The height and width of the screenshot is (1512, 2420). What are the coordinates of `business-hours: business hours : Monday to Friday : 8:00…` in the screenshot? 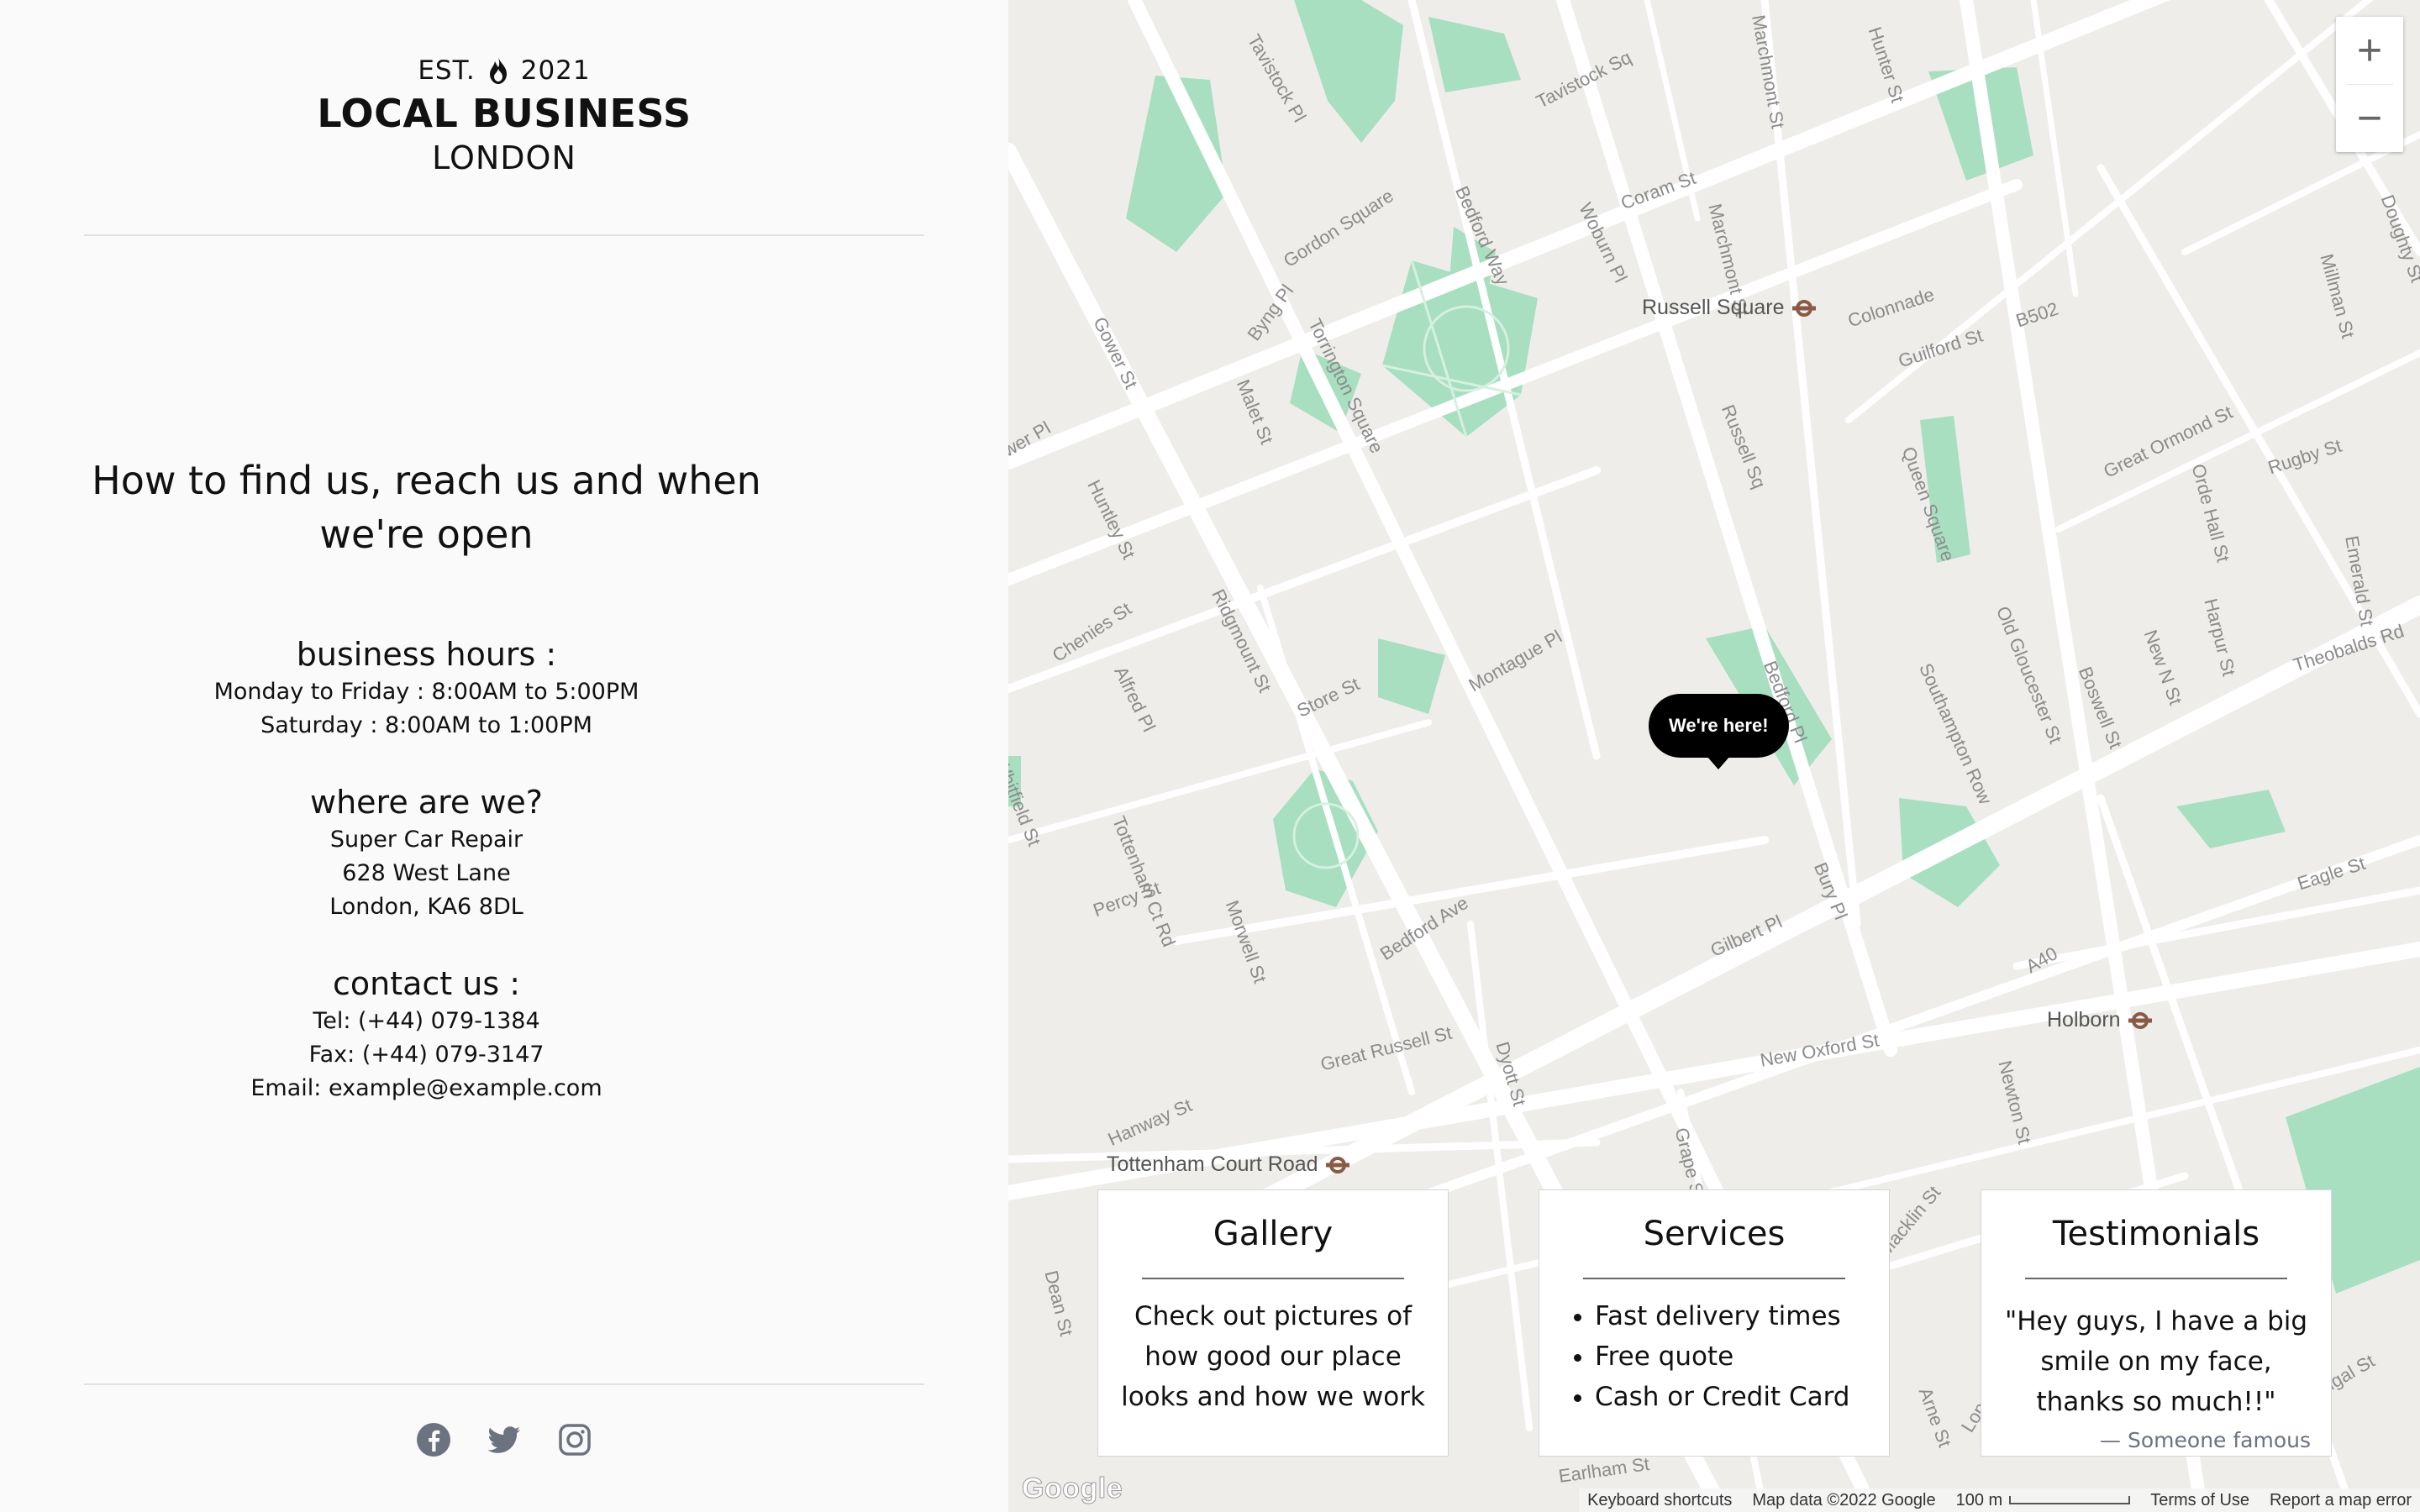 It's located at (427, 688).